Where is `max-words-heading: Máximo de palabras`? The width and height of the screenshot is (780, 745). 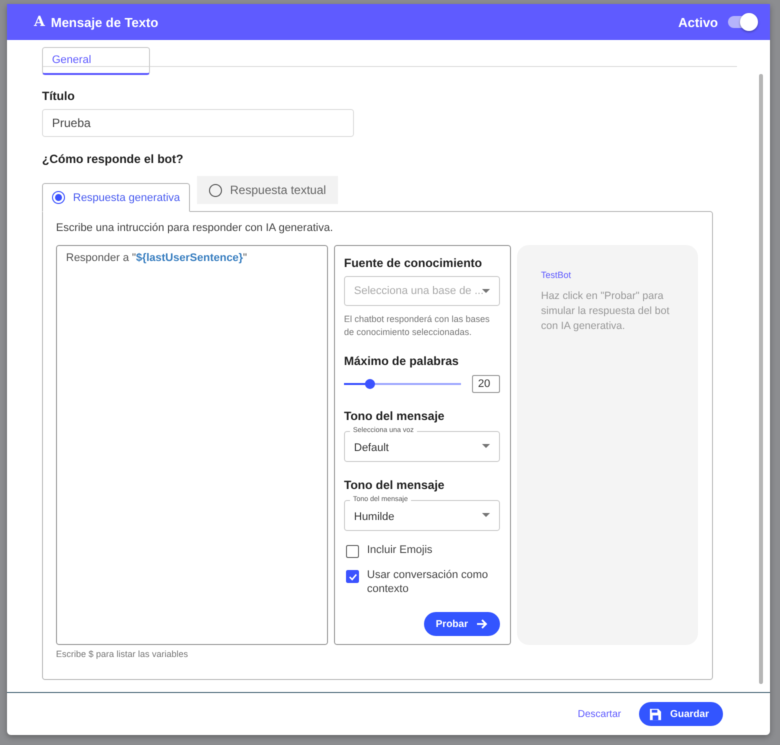 max-words-heading: Máximo de palabras is located at coordinates (402, 361).